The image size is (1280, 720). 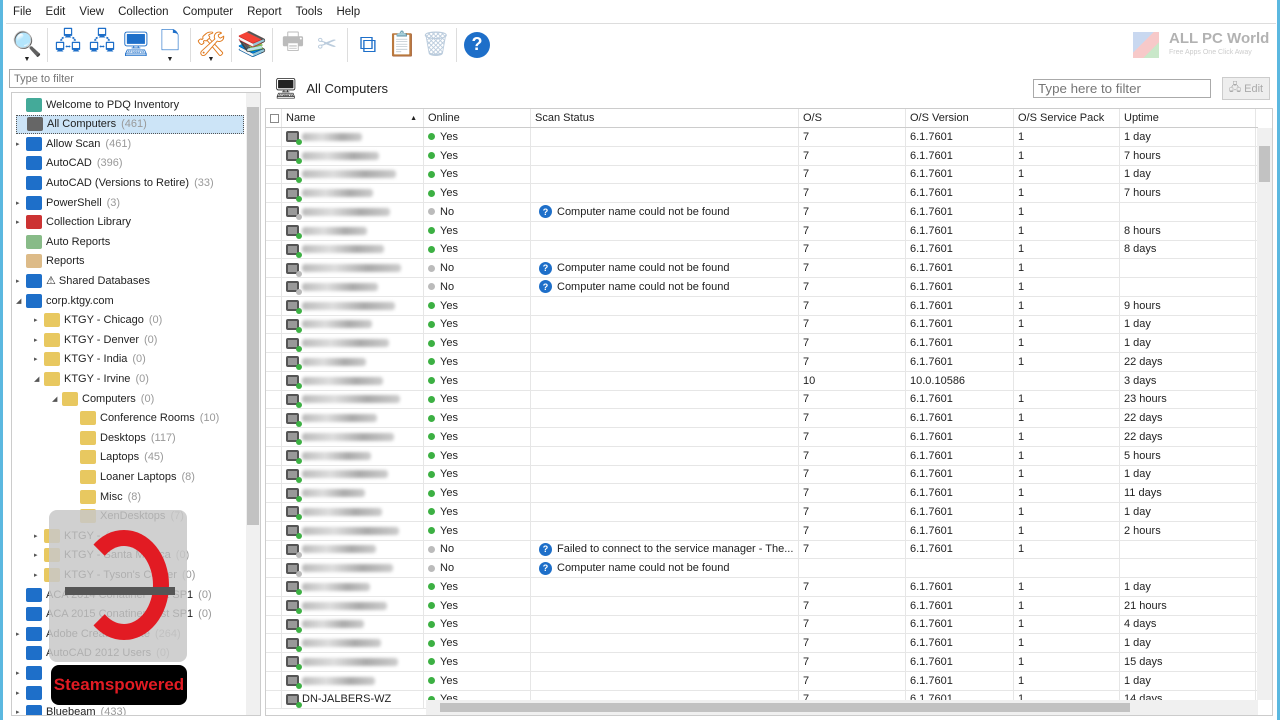 I want to click on column-header-o-s-service-pack: O/S Service Pack, so click(x=1067, y=118).